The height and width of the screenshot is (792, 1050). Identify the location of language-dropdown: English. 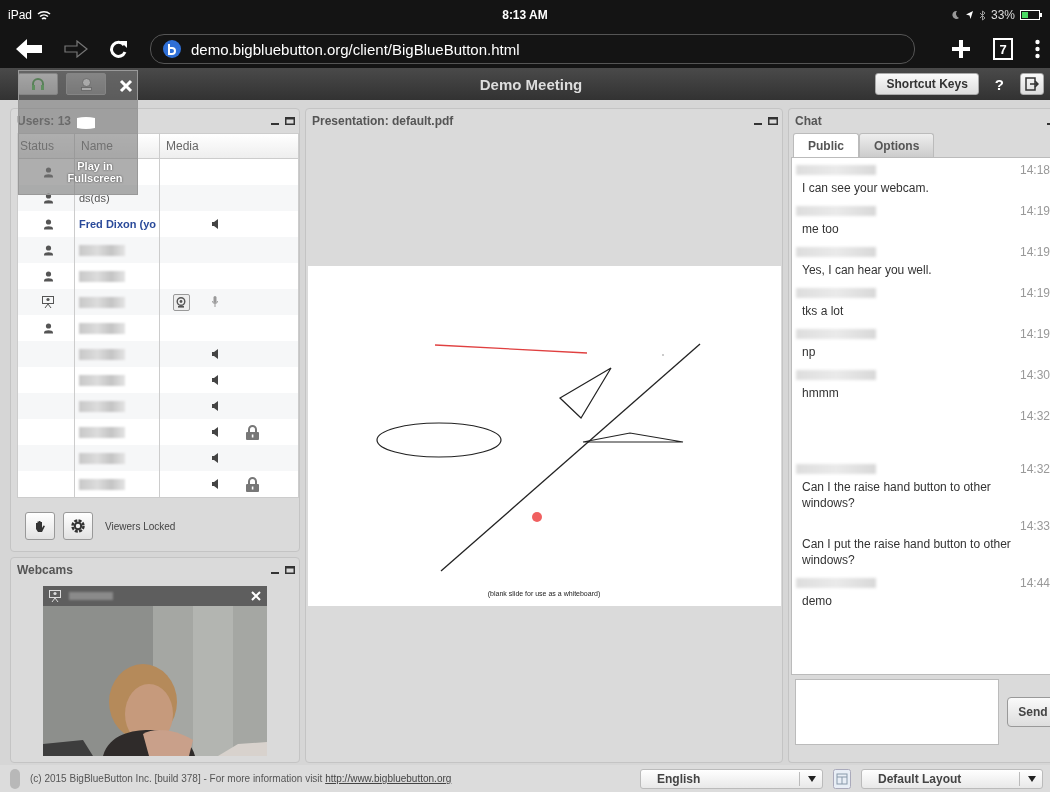
(731, 778).